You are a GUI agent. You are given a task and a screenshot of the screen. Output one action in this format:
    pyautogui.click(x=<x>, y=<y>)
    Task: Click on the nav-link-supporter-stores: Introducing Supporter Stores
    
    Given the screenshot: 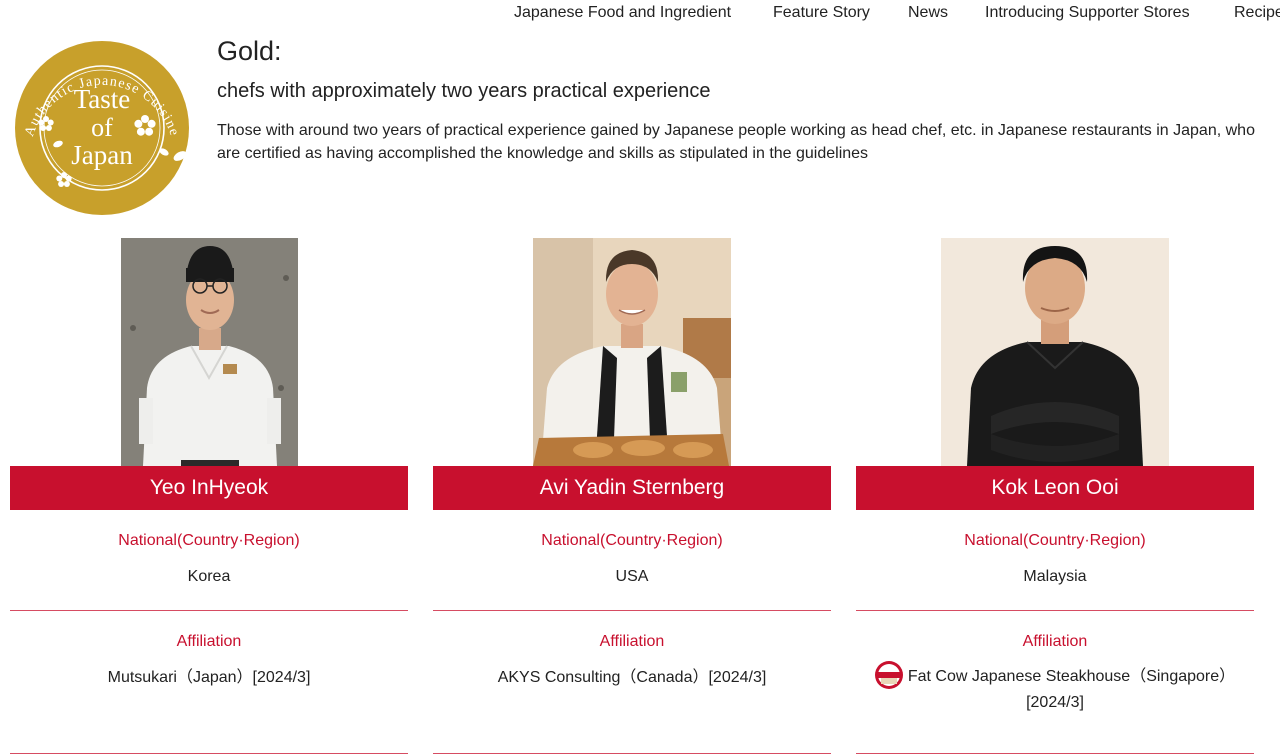 What is the action you would take?
    pyautogui.click(x=1087, y=13)
    